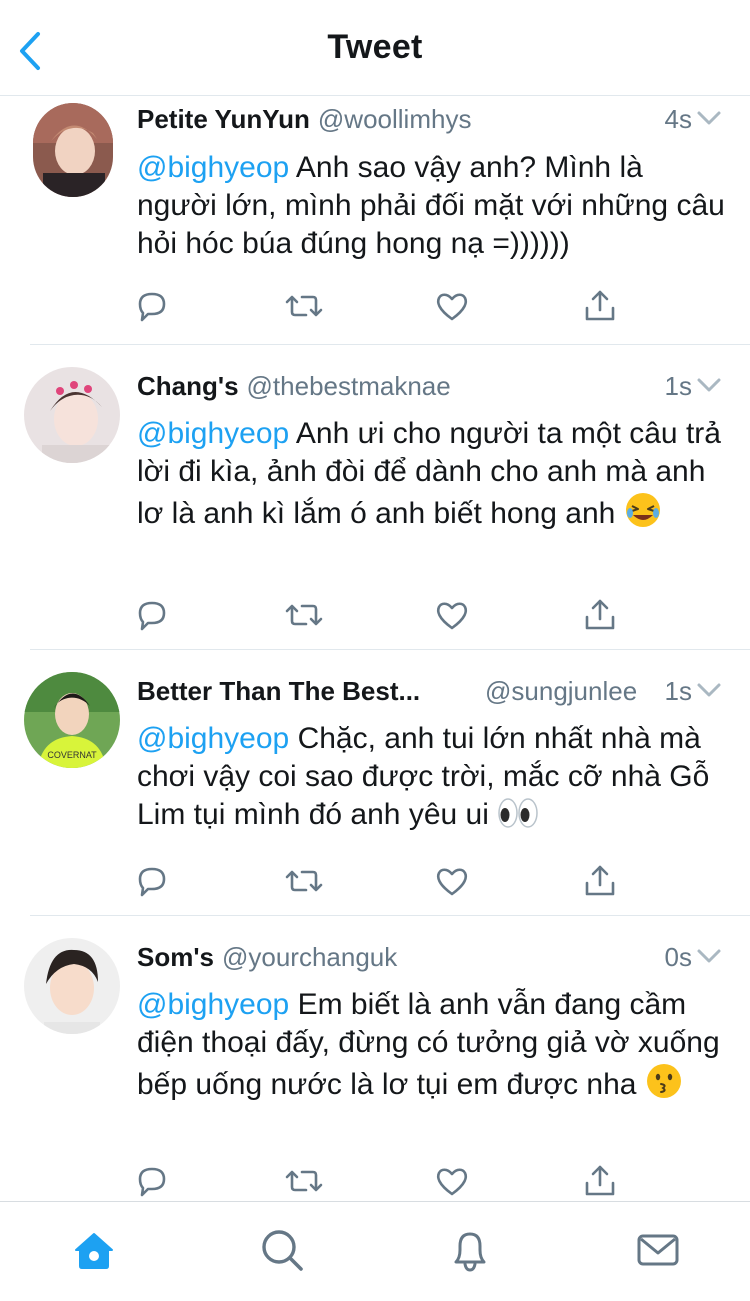  What do you see at coordinates (223, 119) in the screenshot?
I see `author-name: Petite YunYun` at bounding box center [223, 119].